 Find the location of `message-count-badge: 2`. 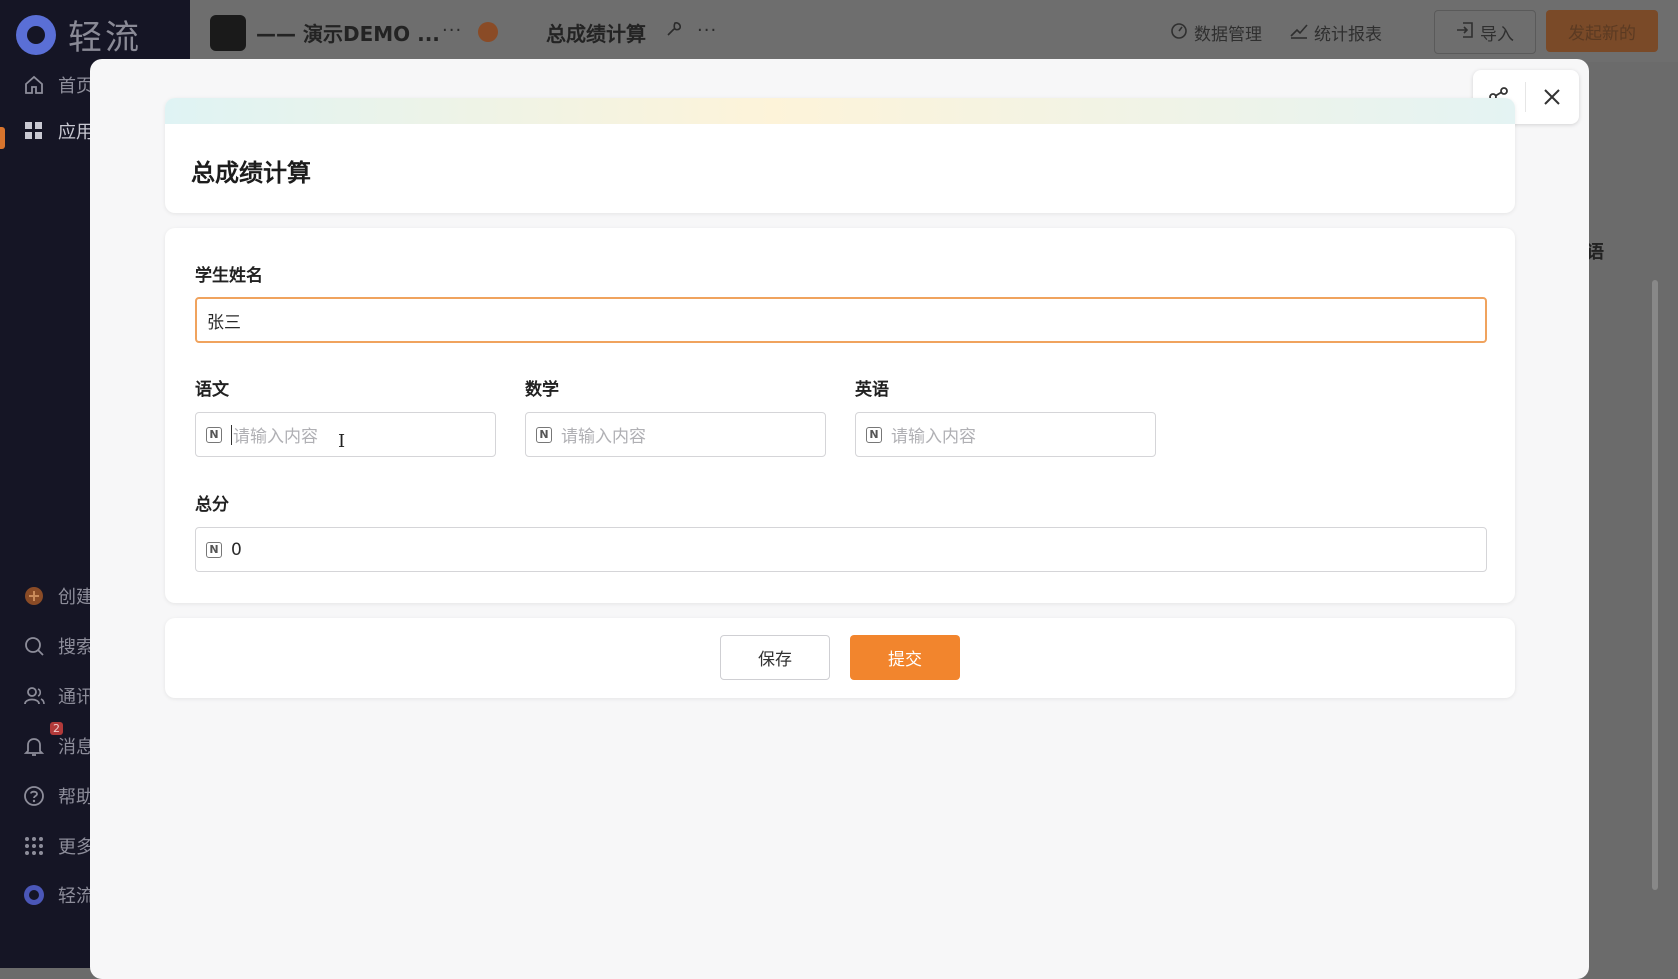

message-count-badge: 2 is located at coordinates (56, 728).